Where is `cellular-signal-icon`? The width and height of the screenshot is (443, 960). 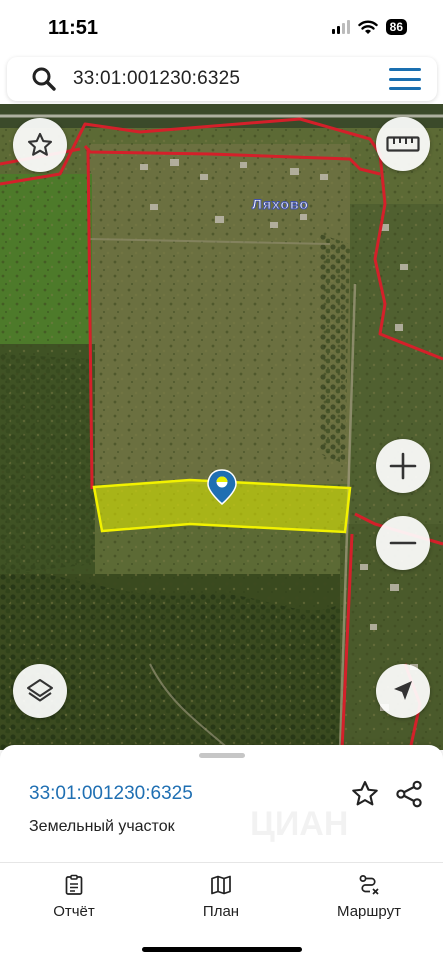
cellular-signal-icon is located at coordinates (340, 27).